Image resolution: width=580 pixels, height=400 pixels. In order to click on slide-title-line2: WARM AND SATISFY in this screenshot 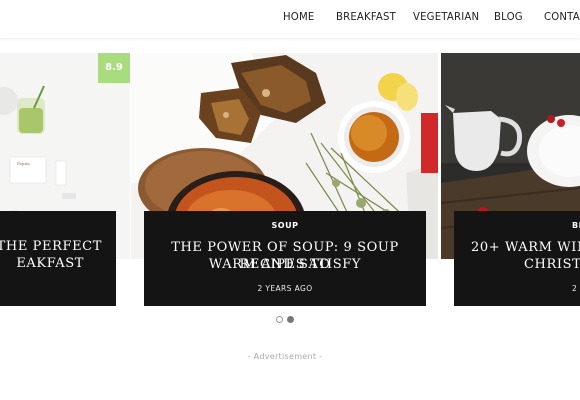, I will do `click(285, 264)`.